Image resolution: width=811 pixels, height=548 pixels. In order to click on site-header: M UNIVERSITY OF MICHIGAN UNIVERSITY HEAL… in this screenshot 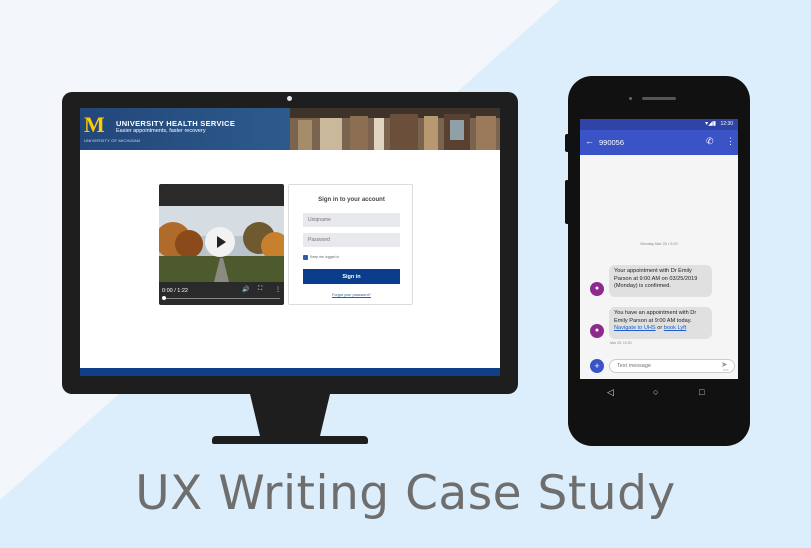, I will do `click(290, 129)`.